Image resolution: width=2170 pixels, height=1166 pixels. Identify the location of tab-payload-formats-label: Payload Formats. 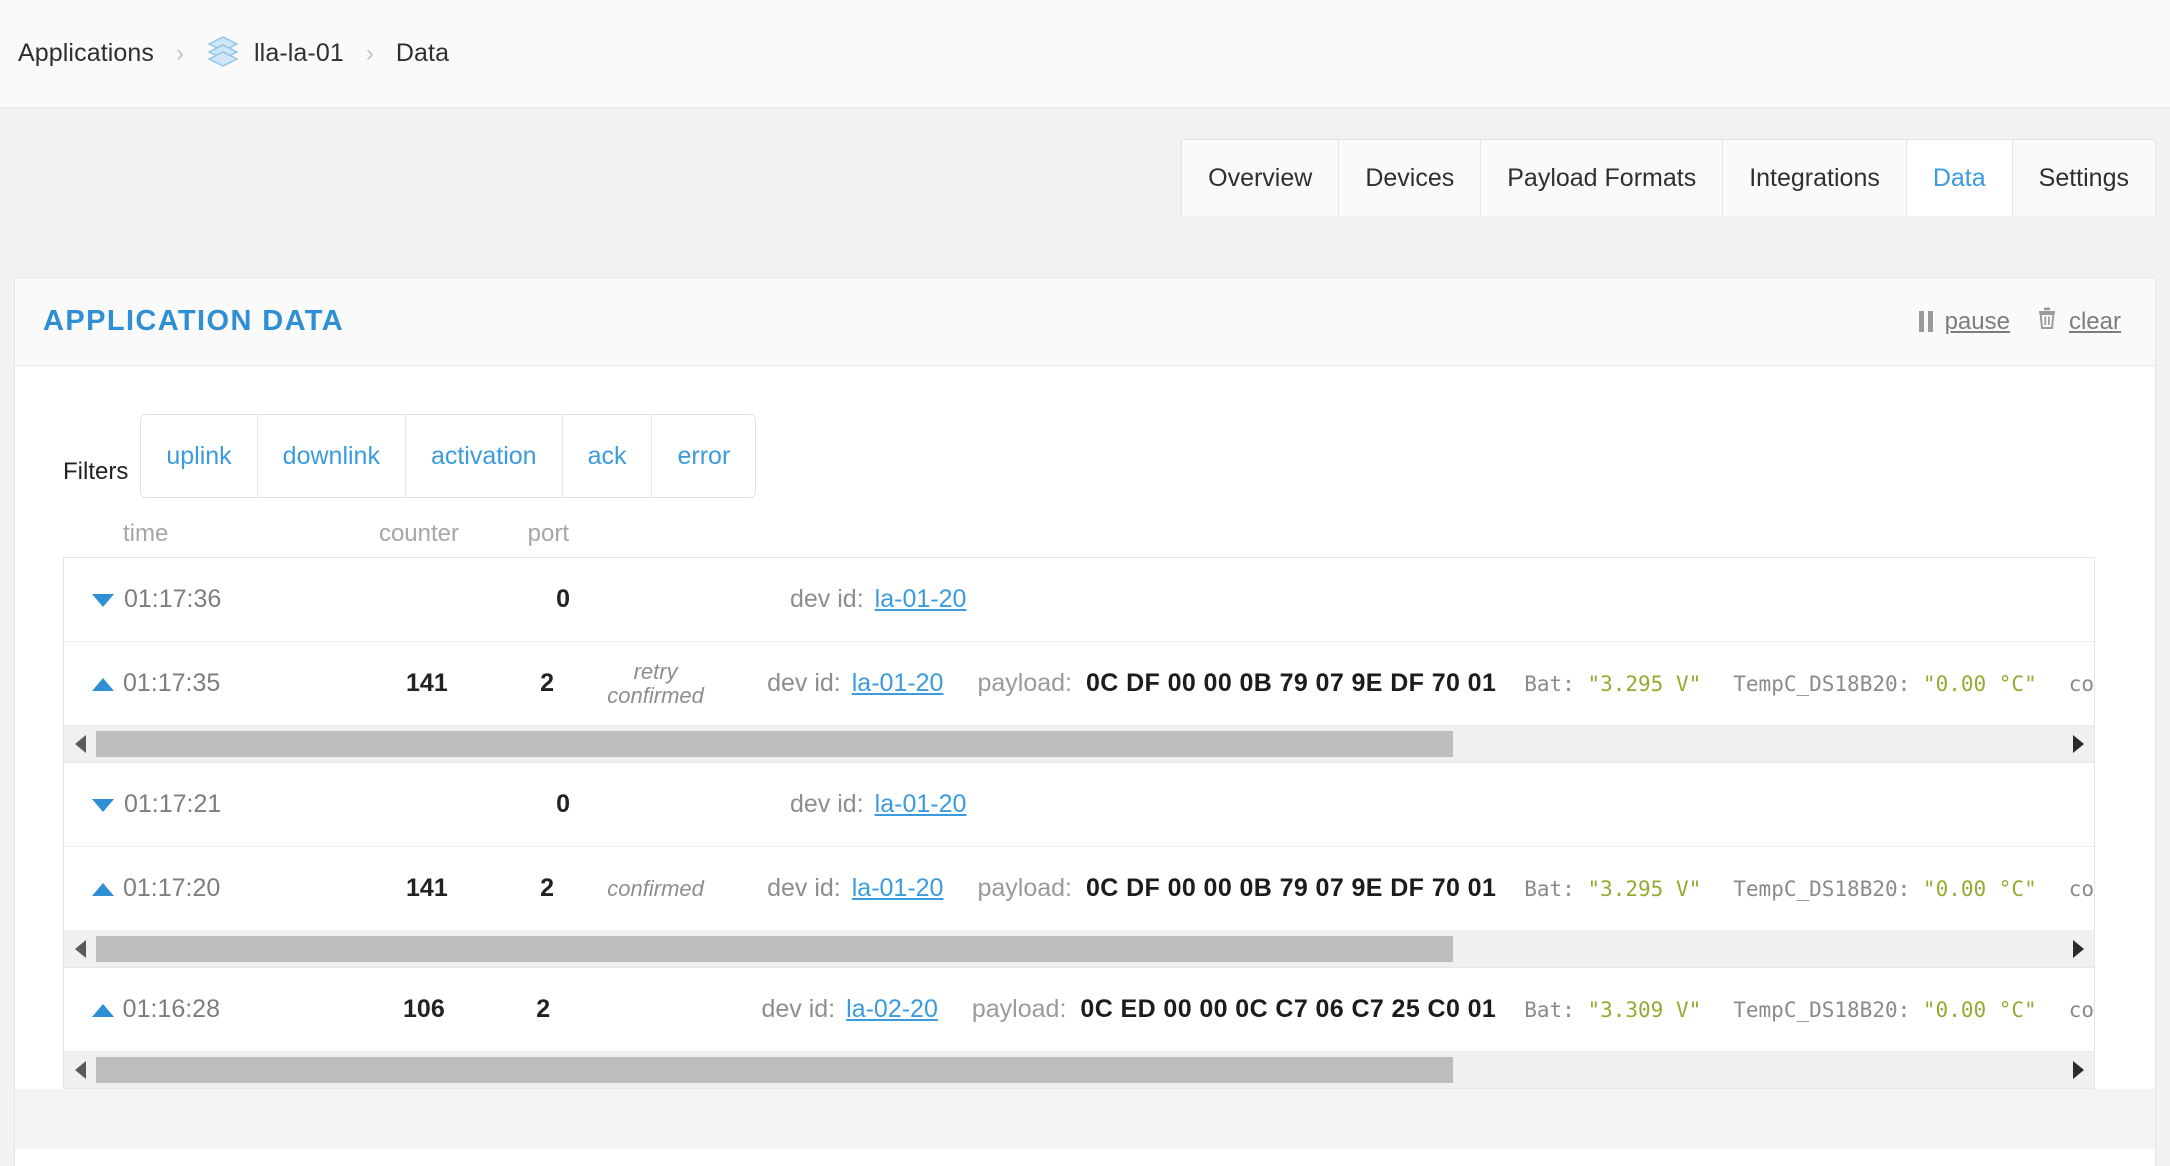
(1602, 177).